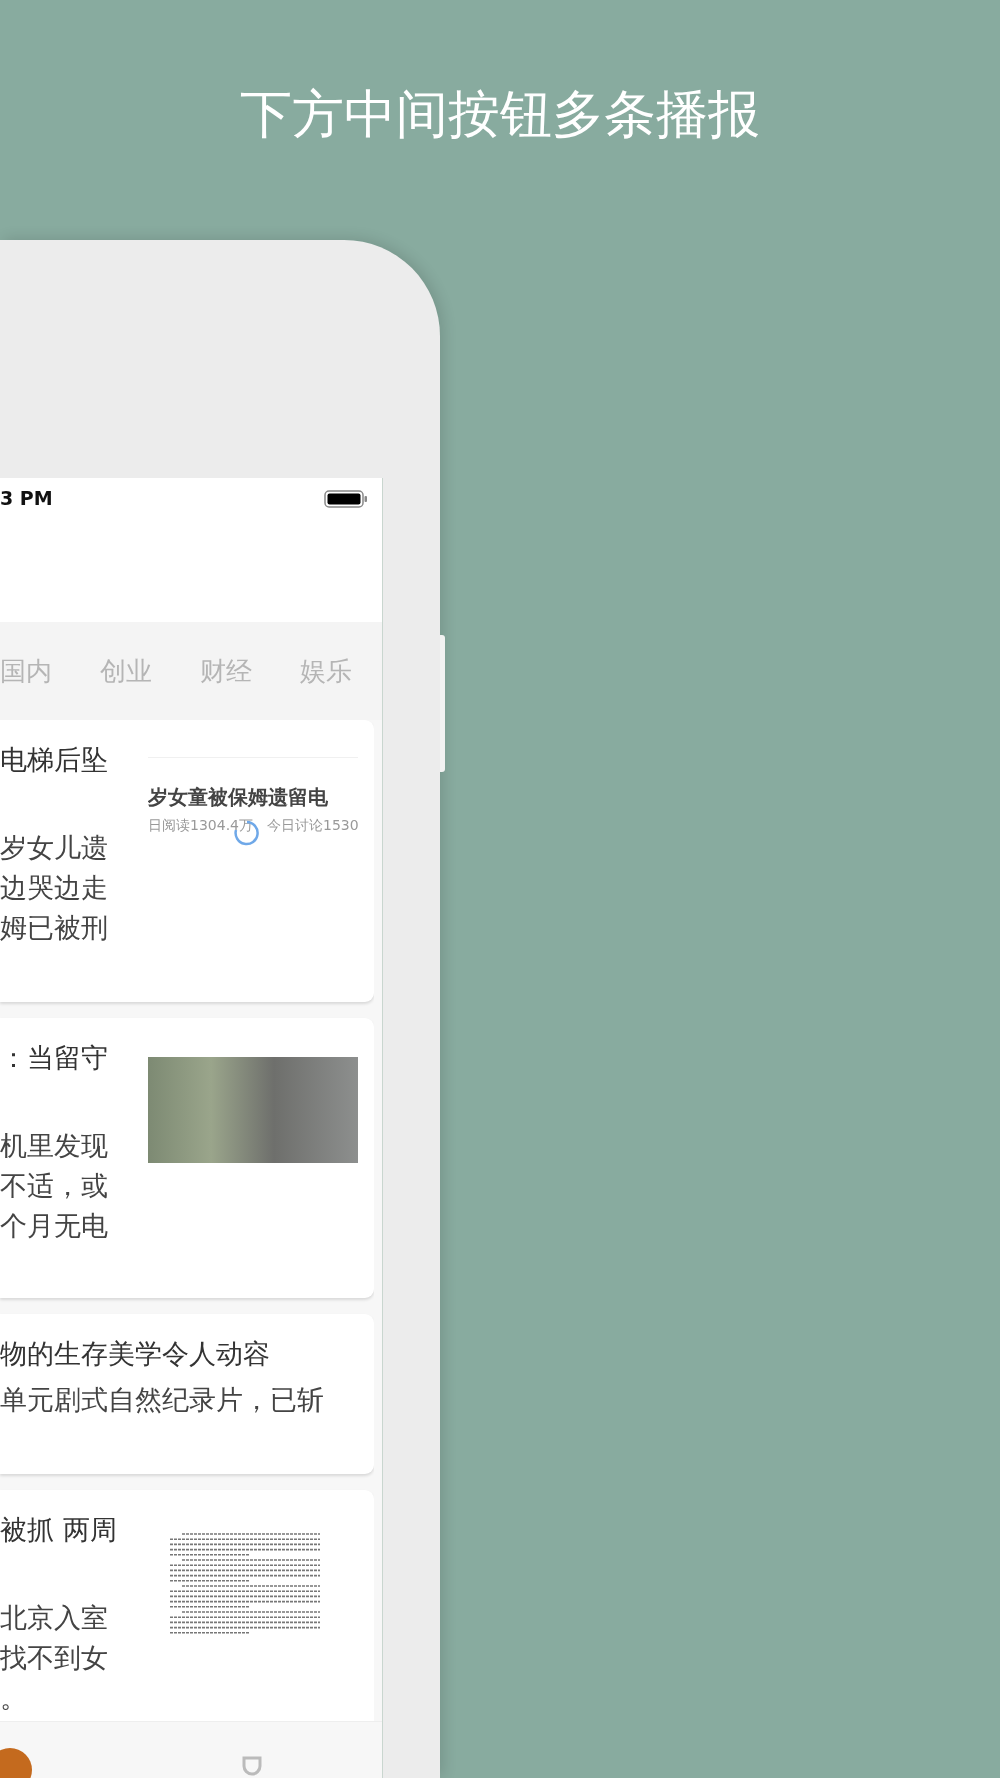 The image size is (1000, 1778). Describe the element at coordinates (54, 848) in the screenshot. I see `article-summary-line: 岁女儿遗` at that location.